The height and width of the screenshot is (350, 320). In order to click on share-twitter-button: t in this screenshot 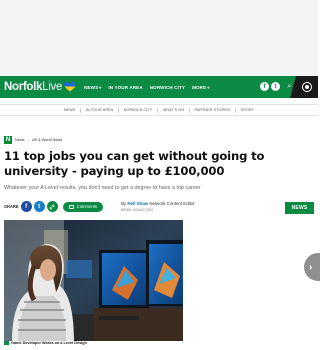, I will do `click(39, 206)`.